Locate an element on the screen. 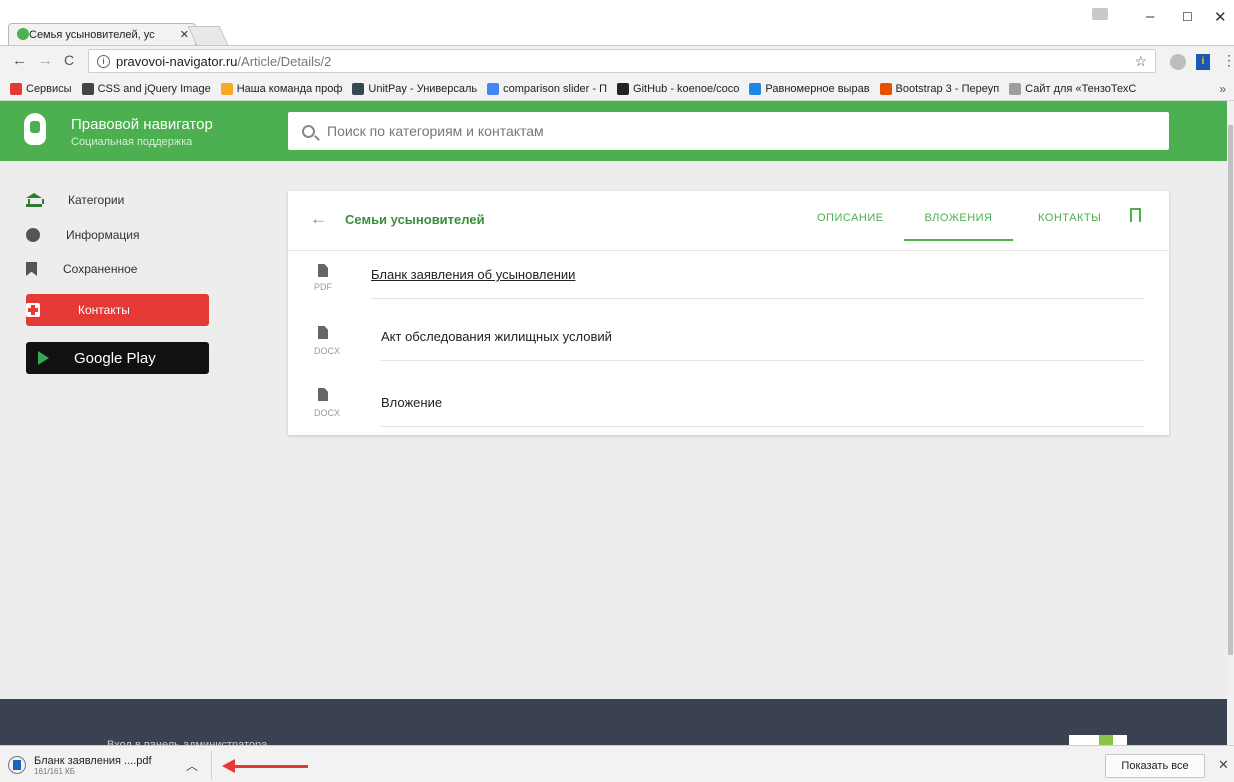 Image resolution: width=1234 pixels, height=782 pixels. bookmark-item: CSS and jQuery Image is located at coordinates (146, 88).